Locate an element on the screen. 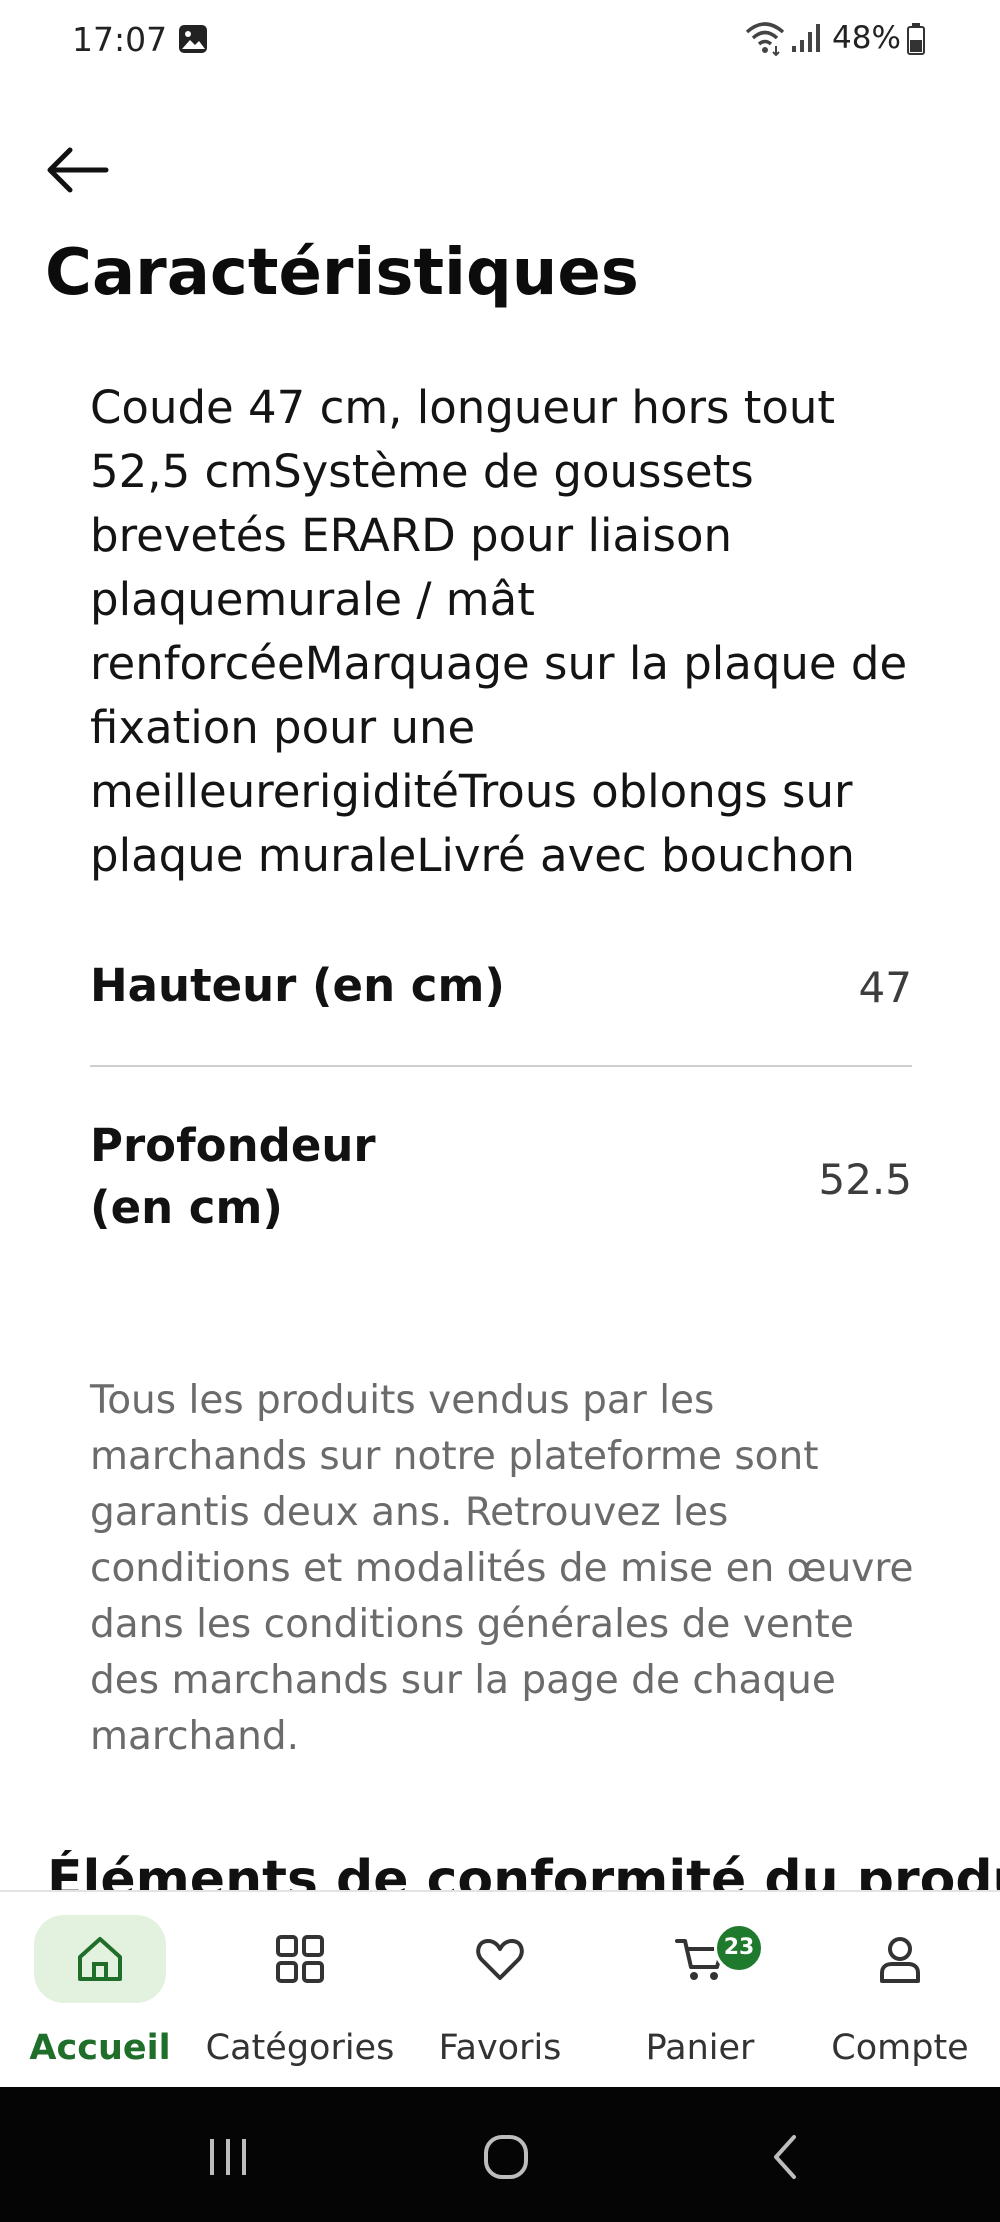  battery-percentage: 48% is located at coordinates (866, 38).